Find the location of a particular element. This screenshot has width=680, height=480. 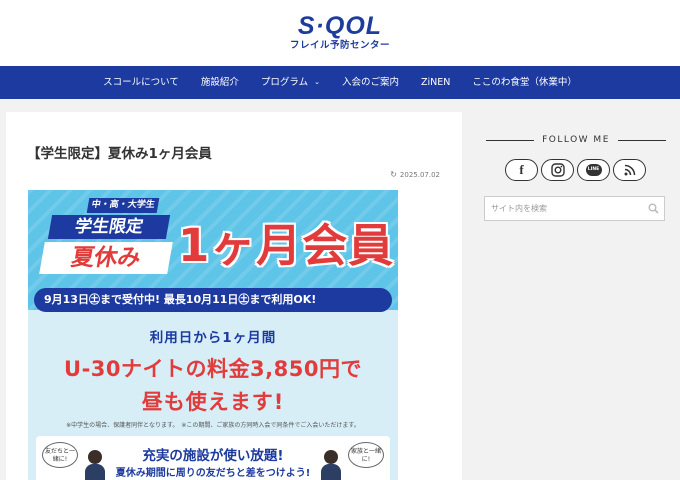

facebook-icon: f is located at coordinates (521, 169).